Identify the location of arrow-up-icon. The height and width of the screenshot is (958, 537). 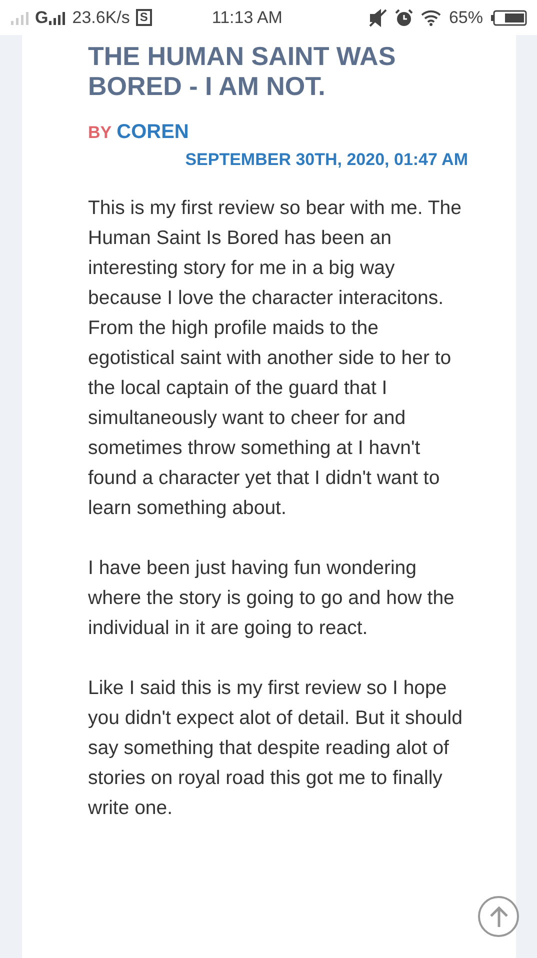
(498, 916).